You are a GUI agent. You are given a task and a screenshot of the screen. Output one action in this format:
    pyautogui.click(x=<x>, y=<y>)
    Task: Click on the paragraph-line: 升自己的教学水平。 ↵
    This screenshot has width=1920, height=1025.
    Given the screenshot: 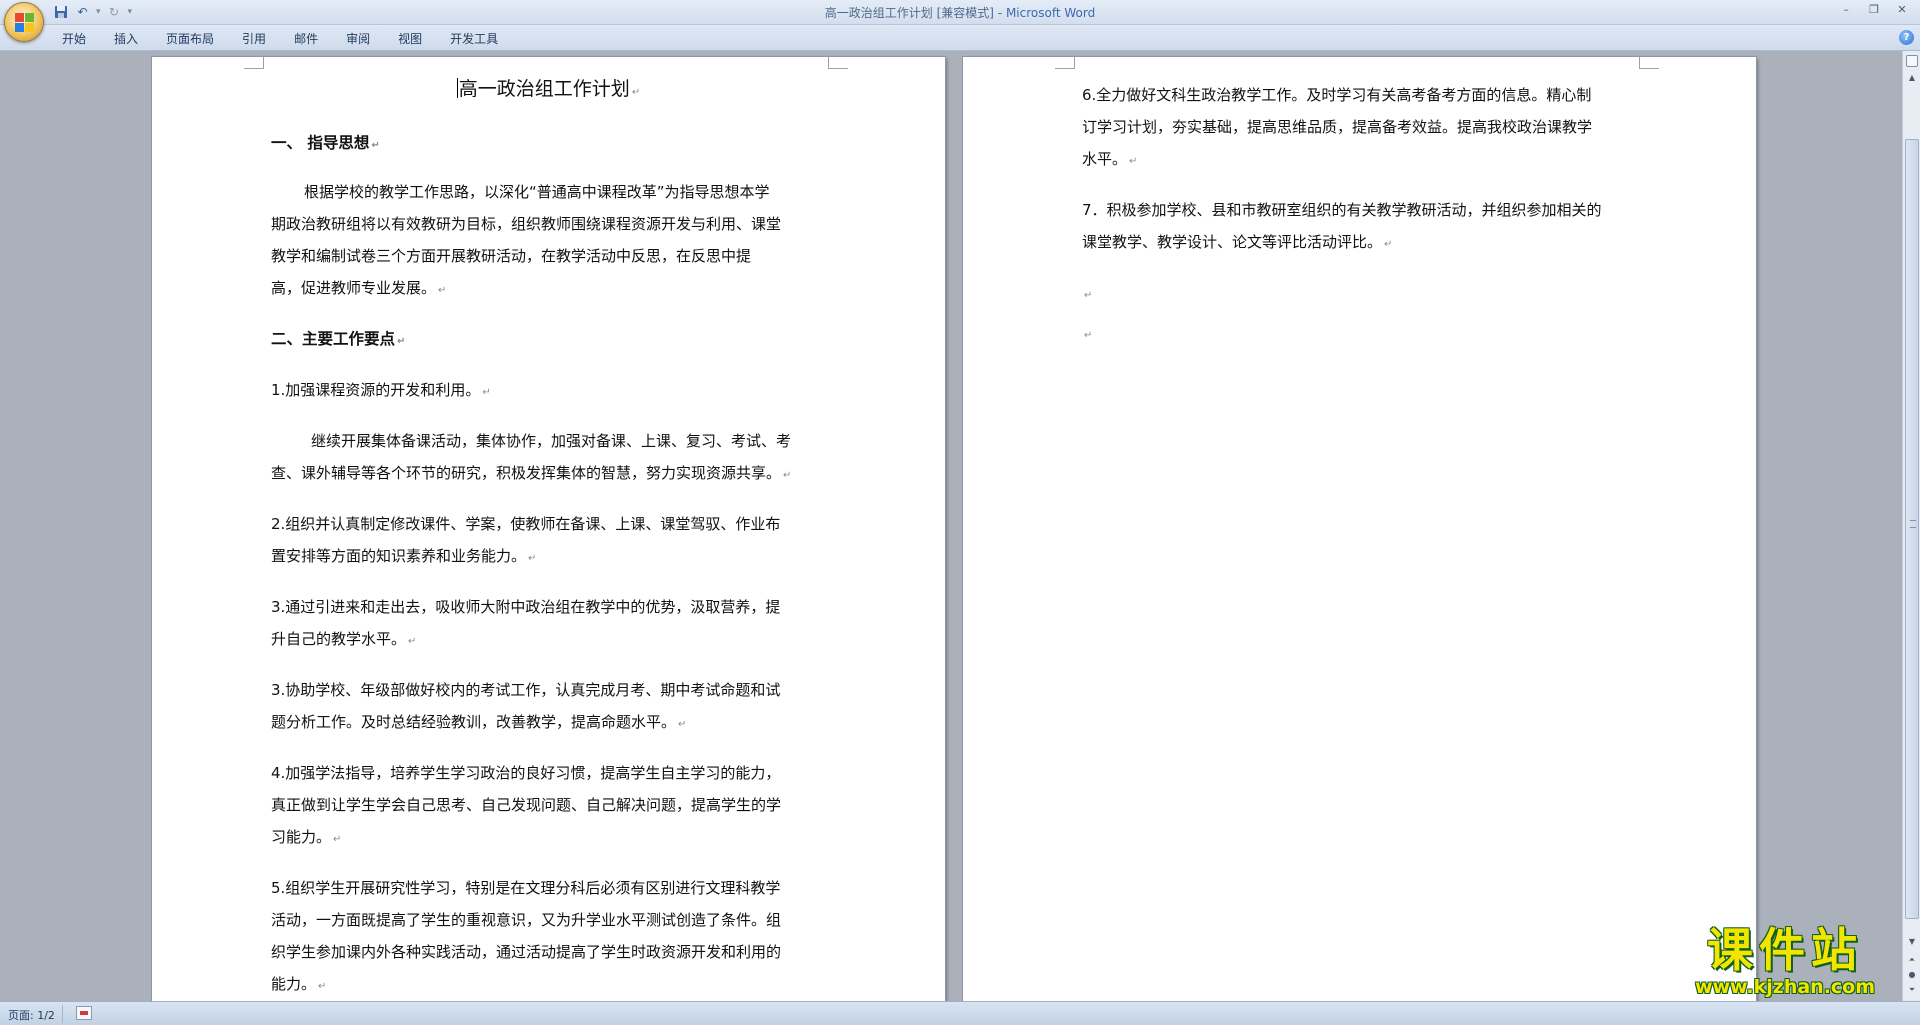 What is the action you would take?
    pyautogui.click(x=344, y=639)
    